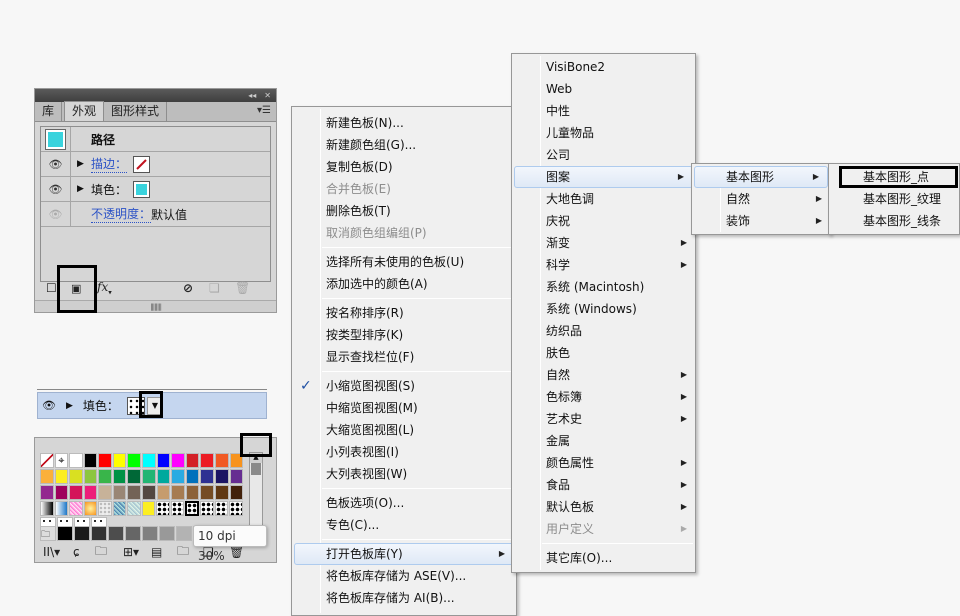 The height and width of the screenshot is (616, 960). Describe the element at coordinates (156, 552) in the screenshot. I see `swatch-options-icon: ▤` at that location.